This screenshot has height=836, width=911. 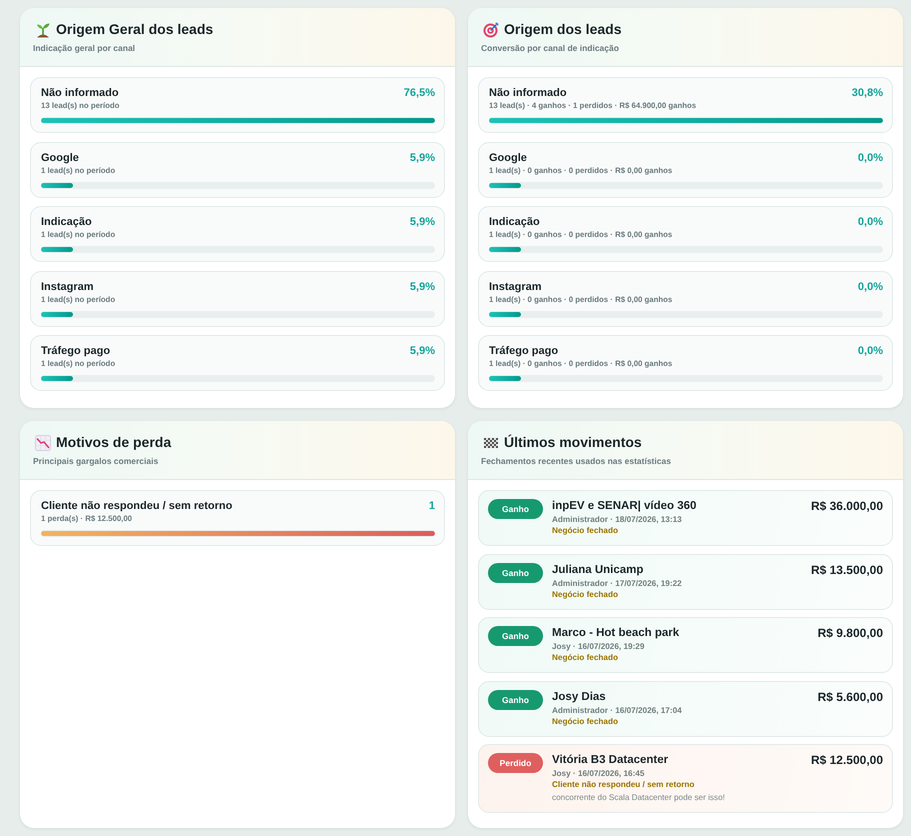 What do you see at coordinates (114, 442) in the screenshot?
I see `card-title: Motivos de perda` at bounding box center [114, 442].